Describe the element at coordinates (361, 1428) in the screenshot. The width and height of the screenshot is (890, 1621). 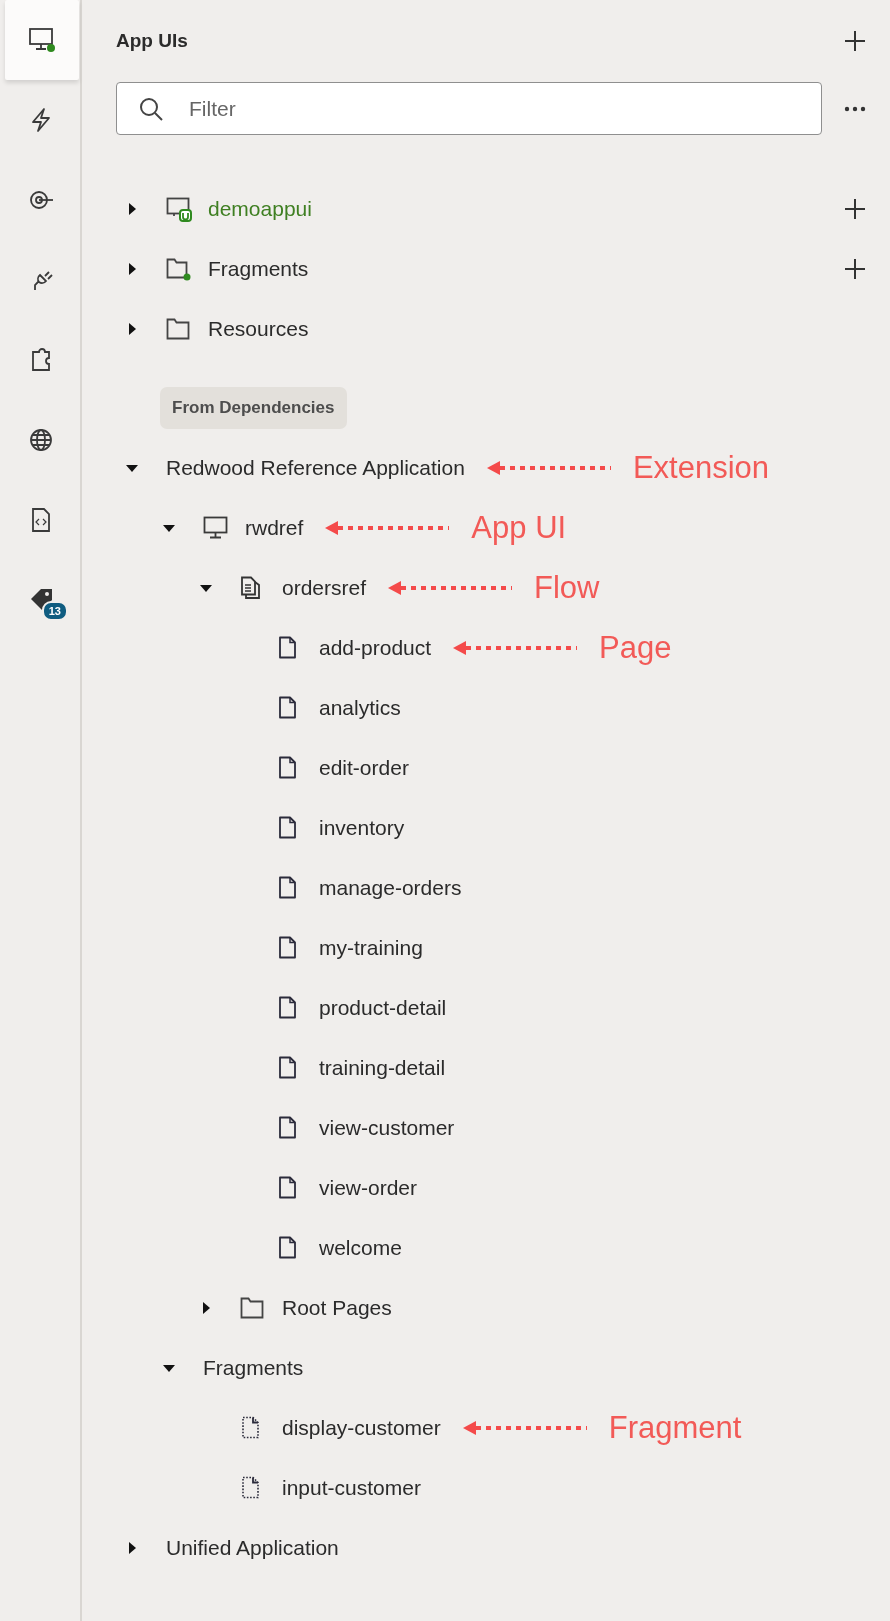
I see `tree-item: display-customer` at that location.